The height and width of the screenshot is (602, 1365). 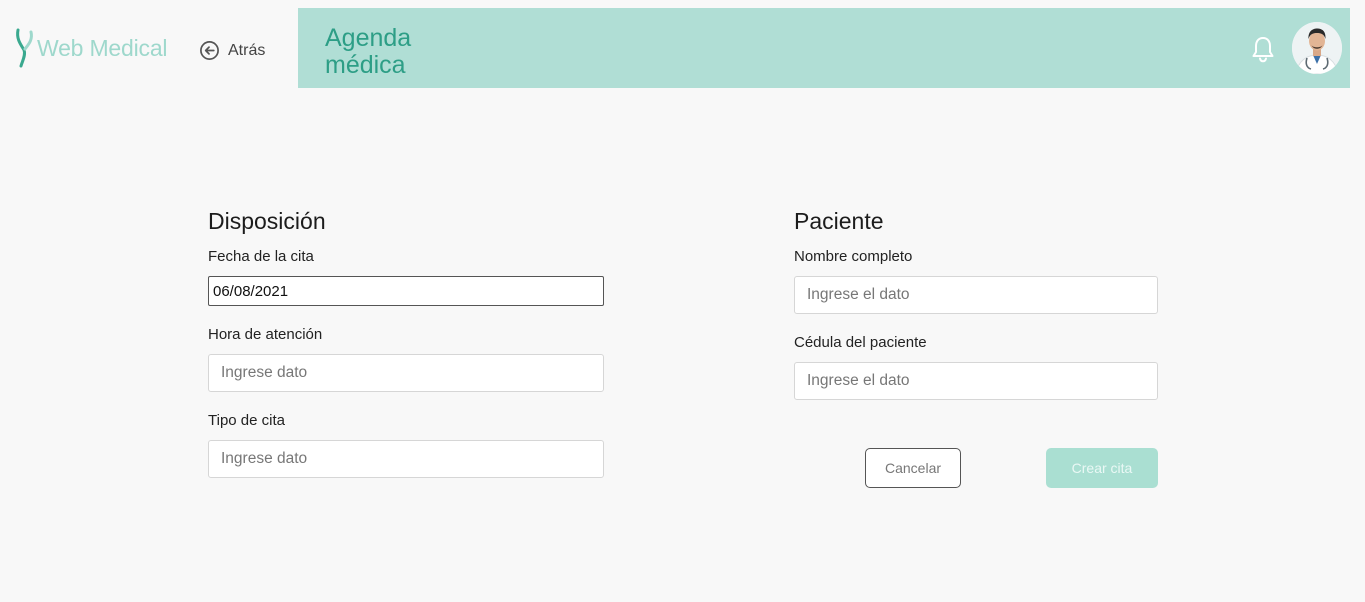 What do you see at coordinates (824, 48) in the screenshot?
I see `header-bar: Agenda médica` at bounding box center [824, 48].